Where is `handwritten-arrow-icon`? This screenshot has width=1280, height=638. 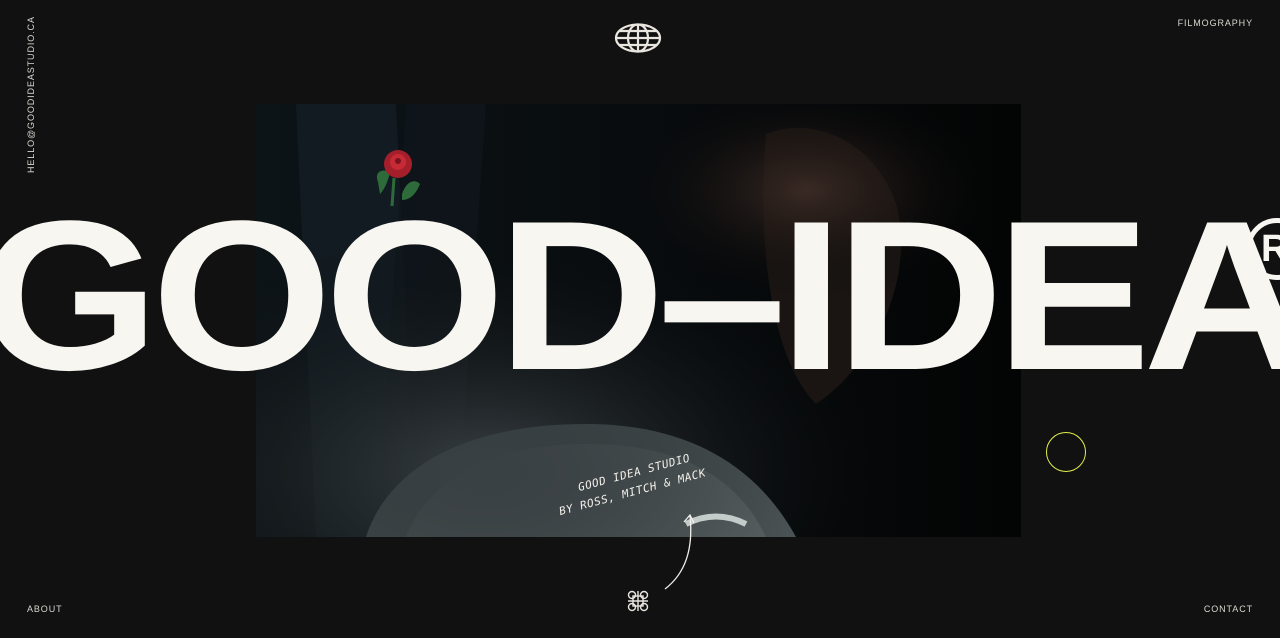 handwritten-arrow-icon is located at coordinates (679, 551).